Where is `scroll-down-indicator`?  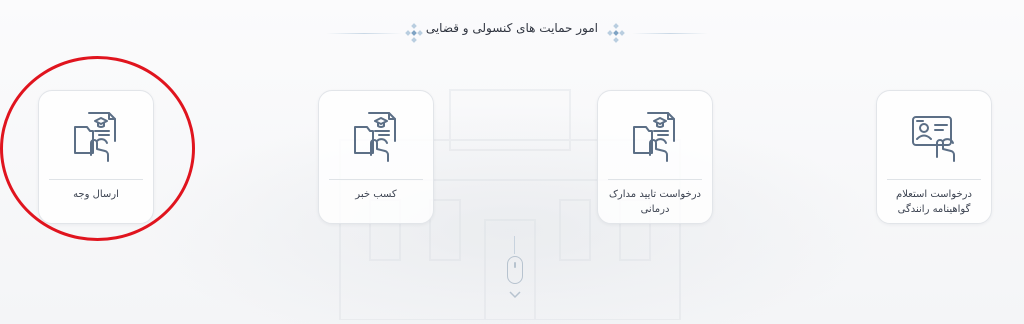
scroll-down-indicator is located at coordinates (515, 271).